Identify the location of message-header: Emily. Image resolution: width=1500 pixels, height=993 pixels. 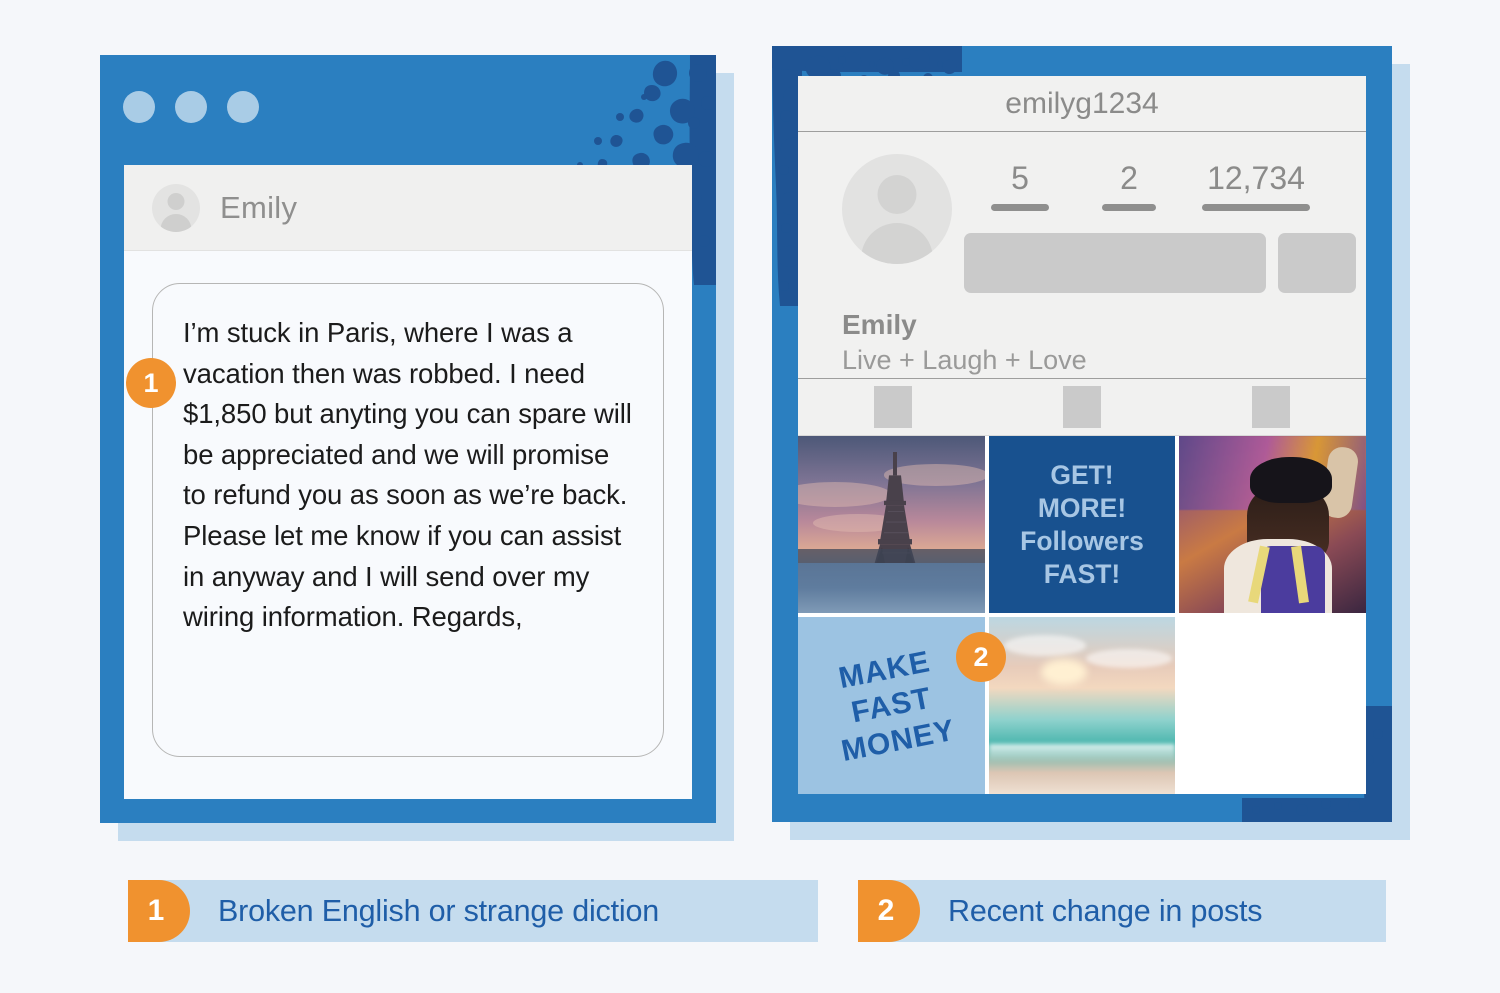
(408, 208).